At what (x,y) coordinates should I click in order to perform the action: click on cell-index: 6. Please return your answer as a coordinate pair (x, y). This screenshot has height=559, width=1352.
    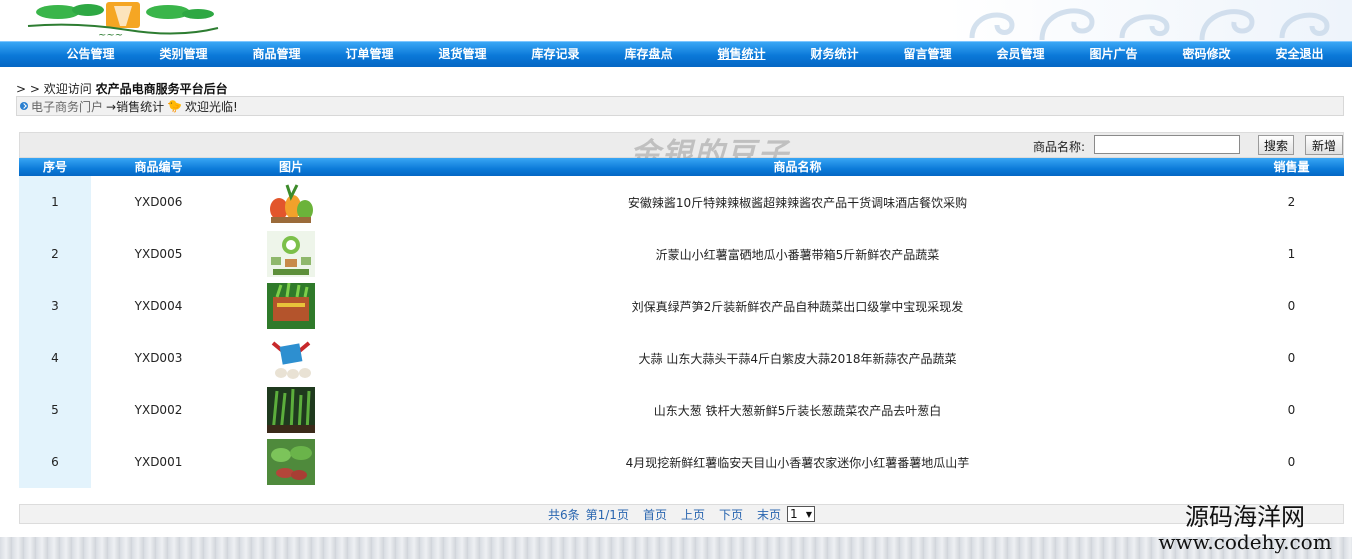
    Looking at the image, I should click on (55, 462).